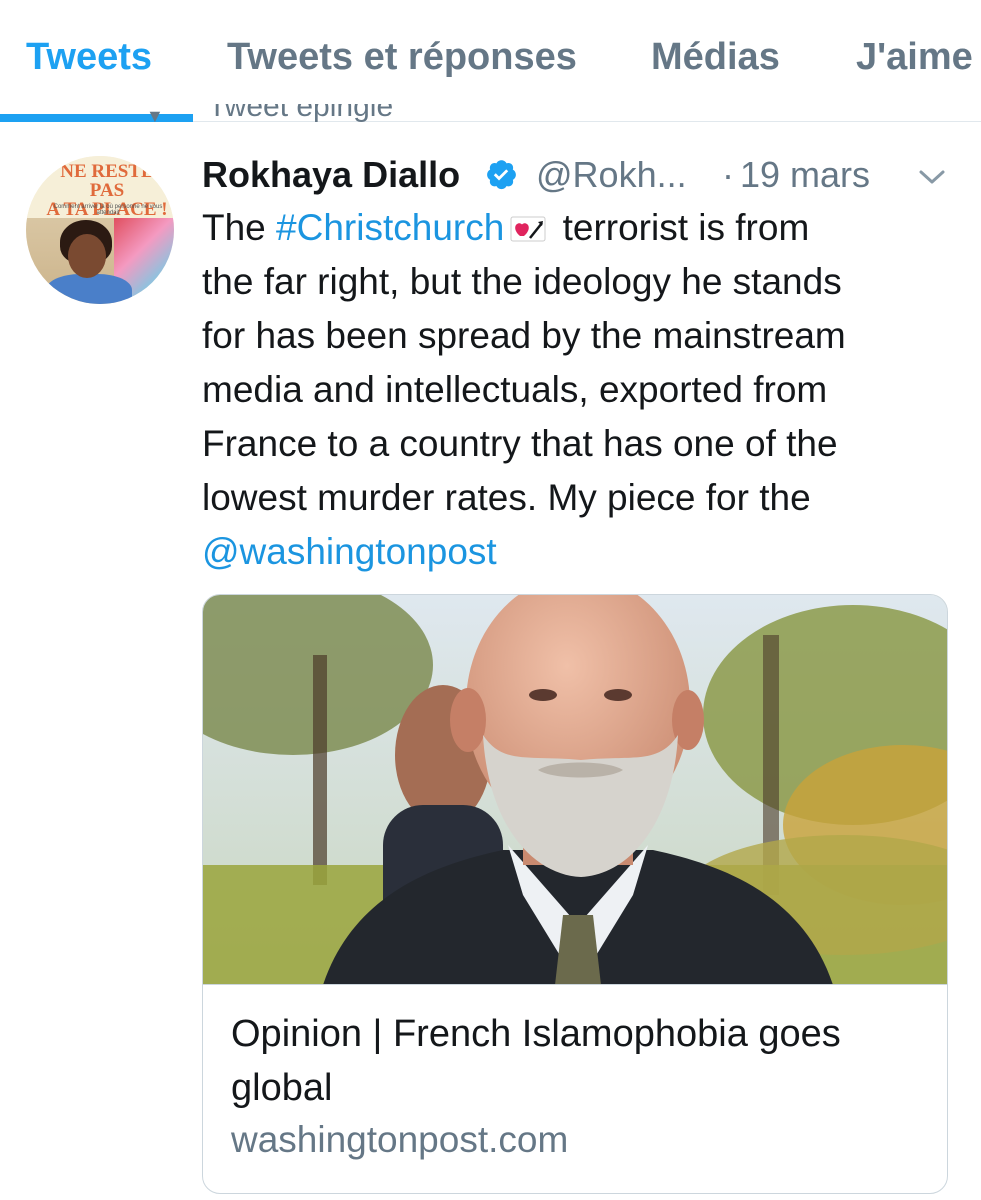 This screenshot has height=1200, width=981. What do you see at coordinates (520, 443) in the screenshot?
I see `tweet-line-5: France to a country that has one of the` at bounding box center [520, 443].